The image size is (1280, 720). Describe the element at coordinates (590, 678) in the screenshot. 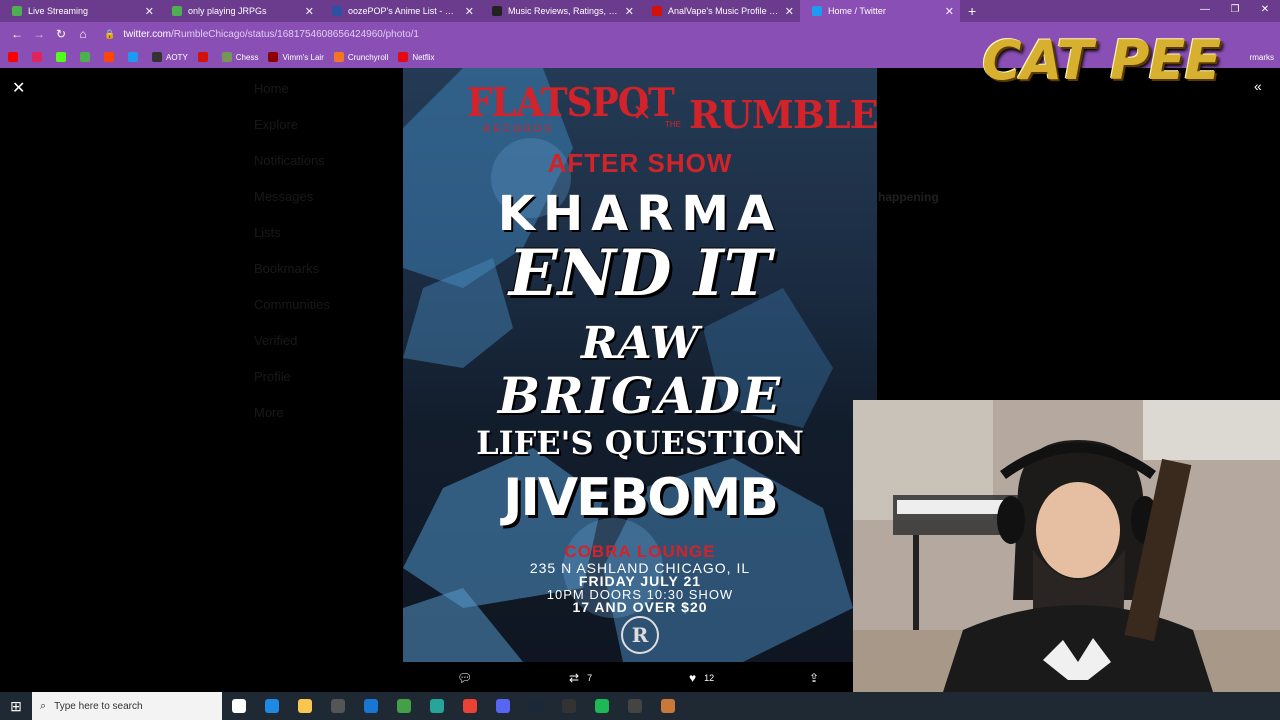

I see `retweet-count: 7` at that location.